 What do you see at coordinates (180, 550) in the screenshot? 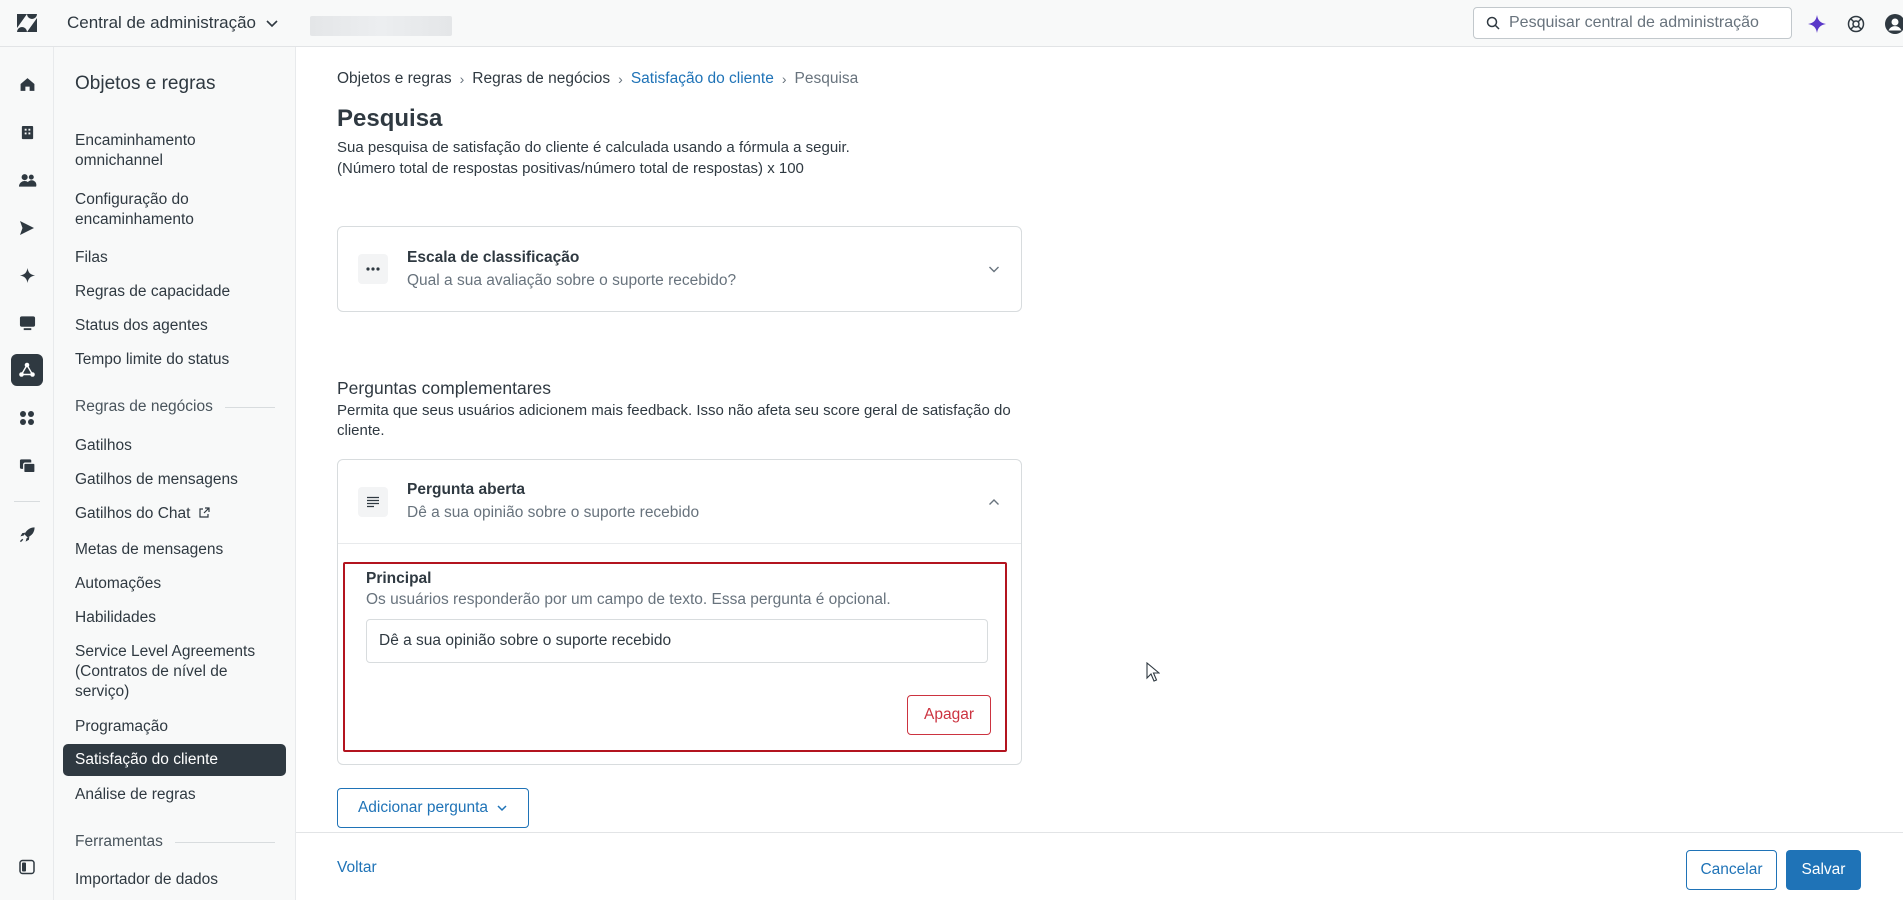
I see `nav-item-messaging-slas: Metas de mensagens` at bounding box center [180, 550].